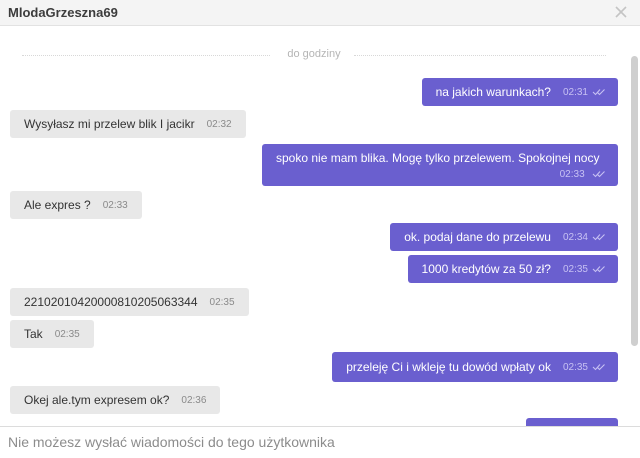 This screenshot has height=458, width=640. Describe the element at coordinates (111, 302) in the screenshot. I see `message-text: 22102010420000810205063344` at that location.